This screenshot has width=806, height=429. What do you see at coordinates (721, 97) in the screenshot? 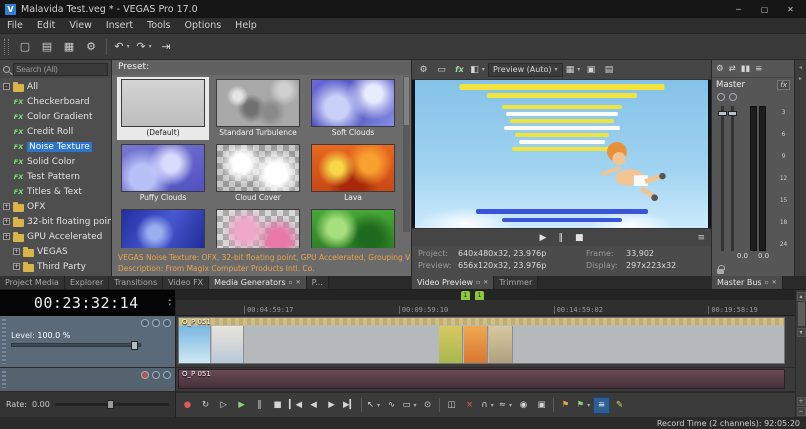
I see `master-mute-button` at bounding box center [721, 97].